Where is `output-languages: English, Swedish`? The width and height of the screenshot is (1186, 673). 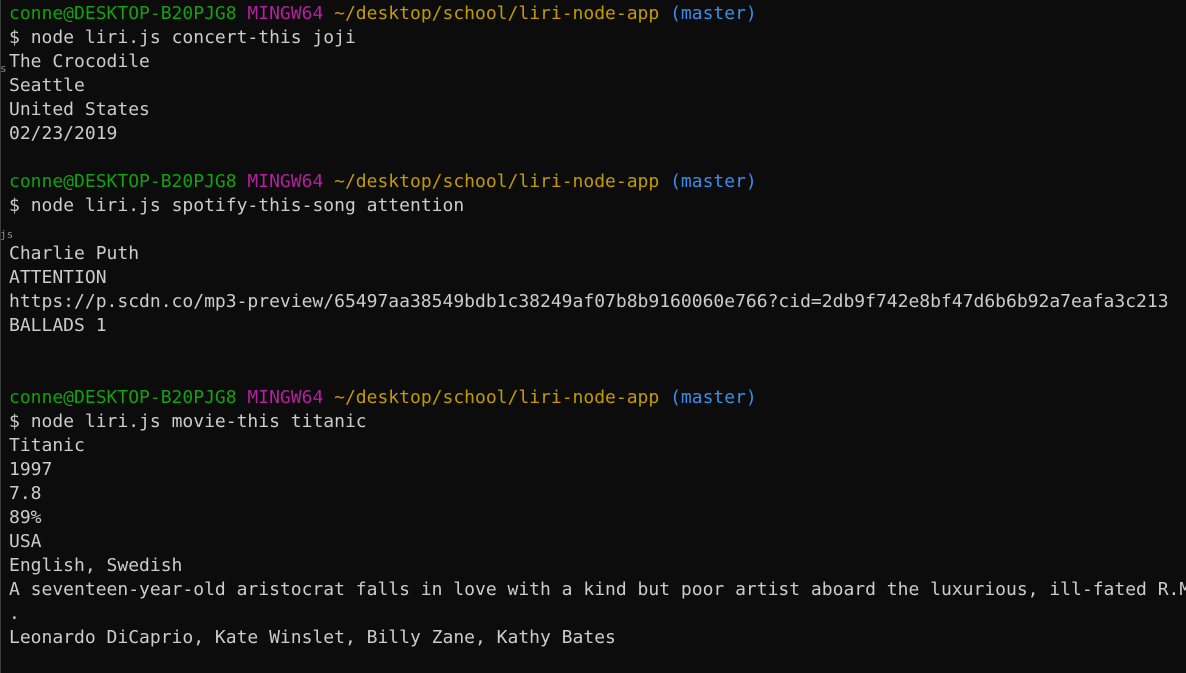
output-languages: English, Swedish is located at coordinates (96, 565).